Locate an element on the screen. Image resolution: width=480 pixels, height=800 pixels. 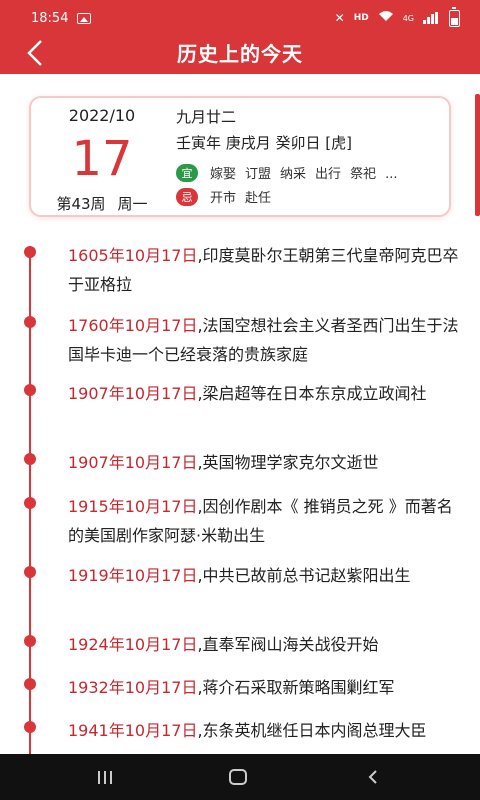
event-date: 1941年10月17日 is located at coordinates (133, 730).